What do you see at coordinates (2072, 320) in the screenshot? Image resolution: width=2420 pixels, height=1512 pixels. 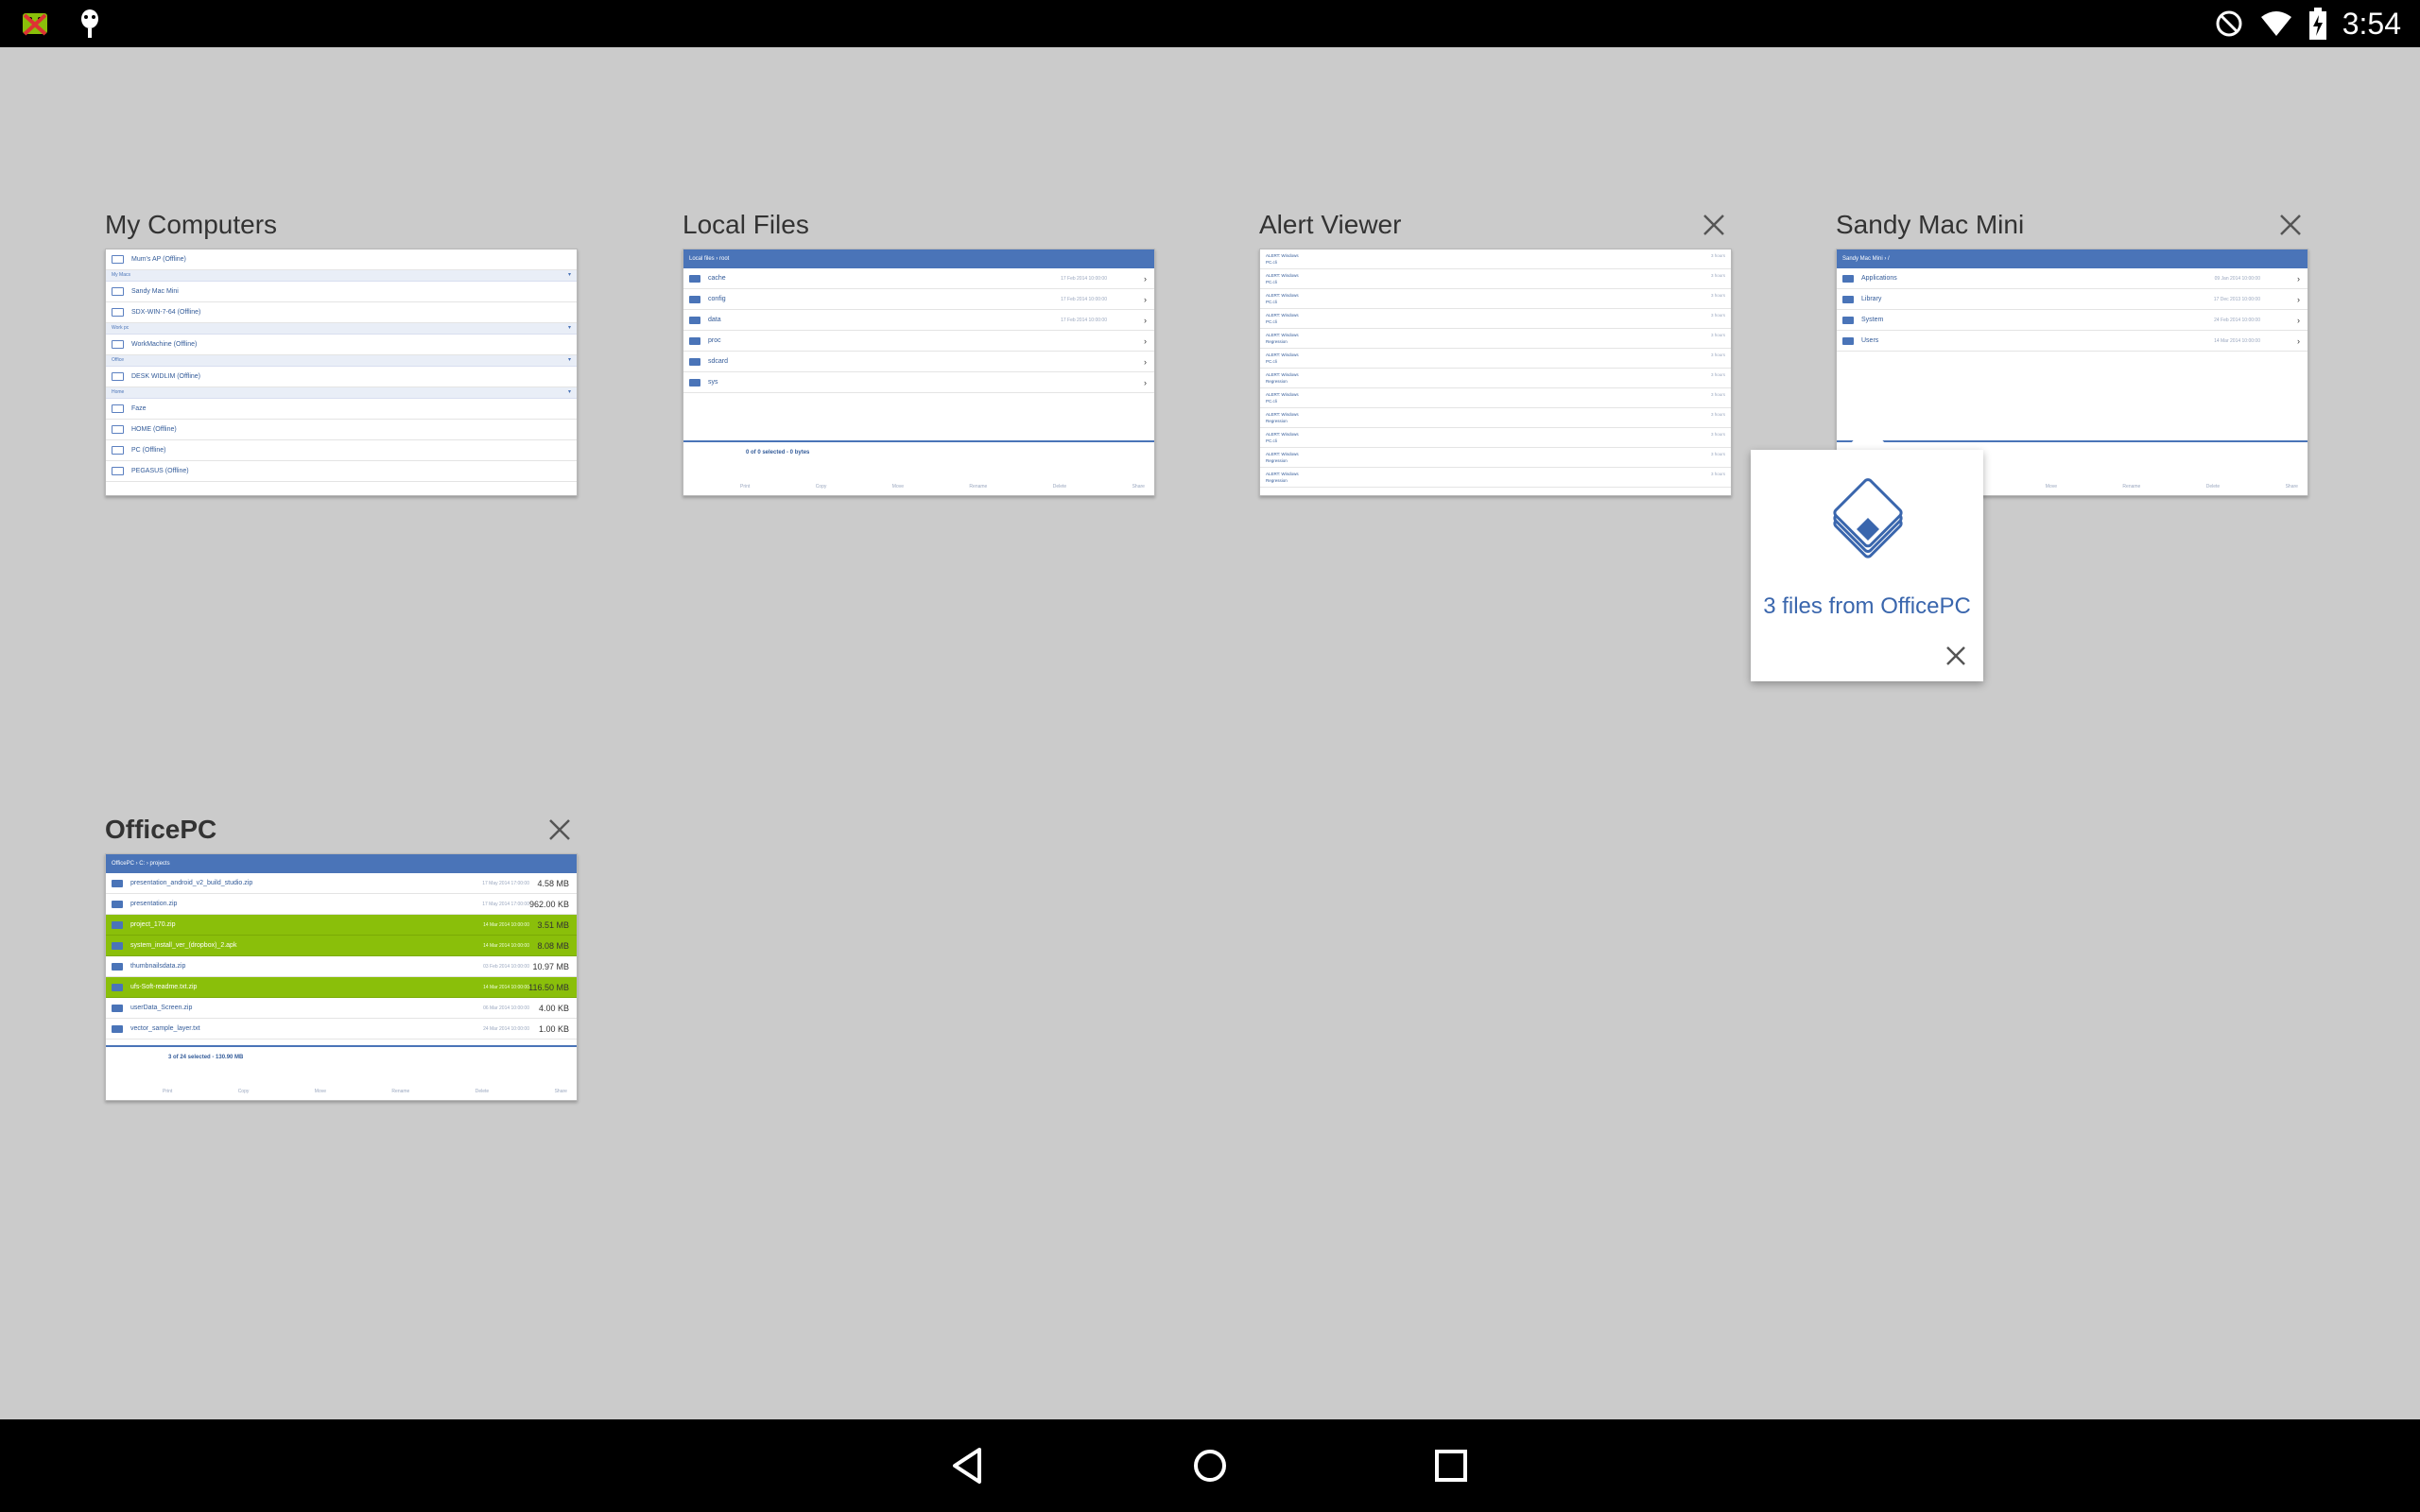 I see `table-row: System 24 Feb 2014 10:00:00 ›` at bounding box center [2072, 320].